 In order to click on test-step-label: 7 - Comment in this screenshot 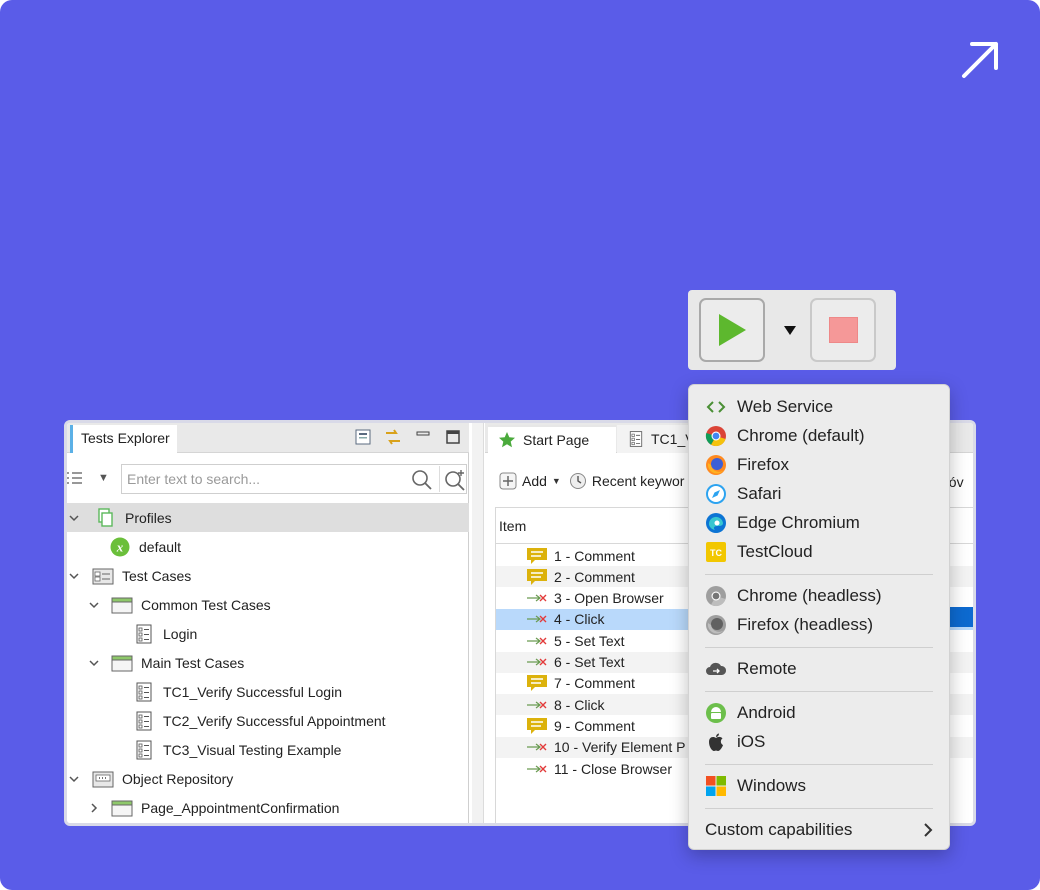, I will do `click(594, 683)`.